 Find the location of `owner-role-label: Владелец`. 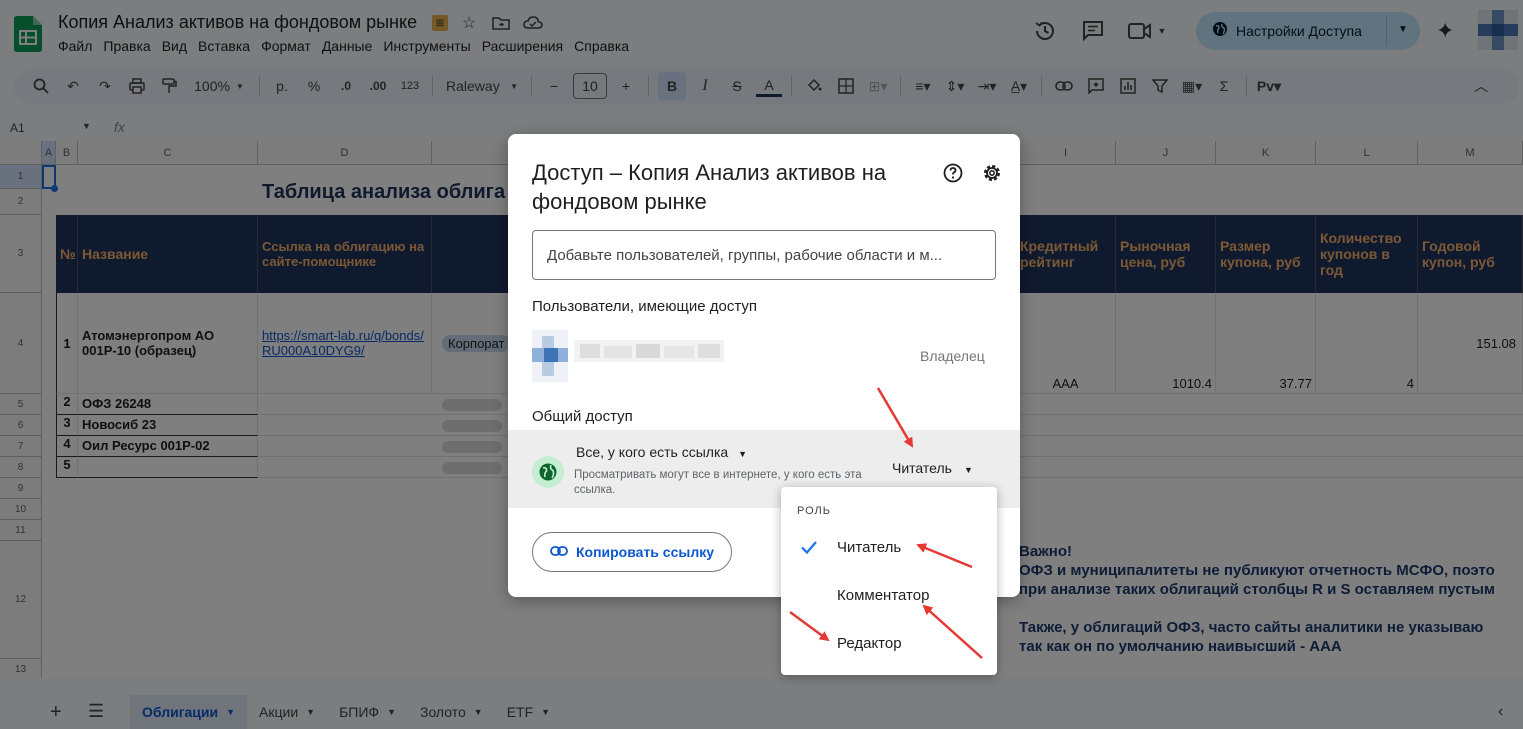

owner-role-label: Владелец is located at coordinates (952, 356).